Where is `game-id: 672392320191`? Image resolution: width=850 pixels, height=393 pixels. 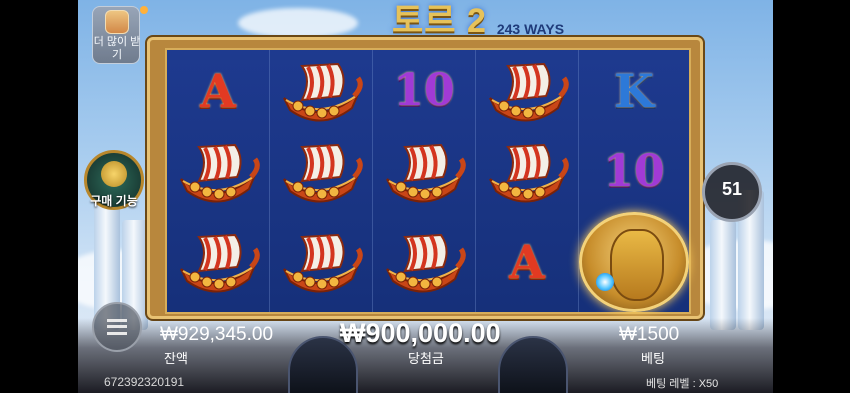 game-id: 672392320191 is located at coordinates (144, 382).